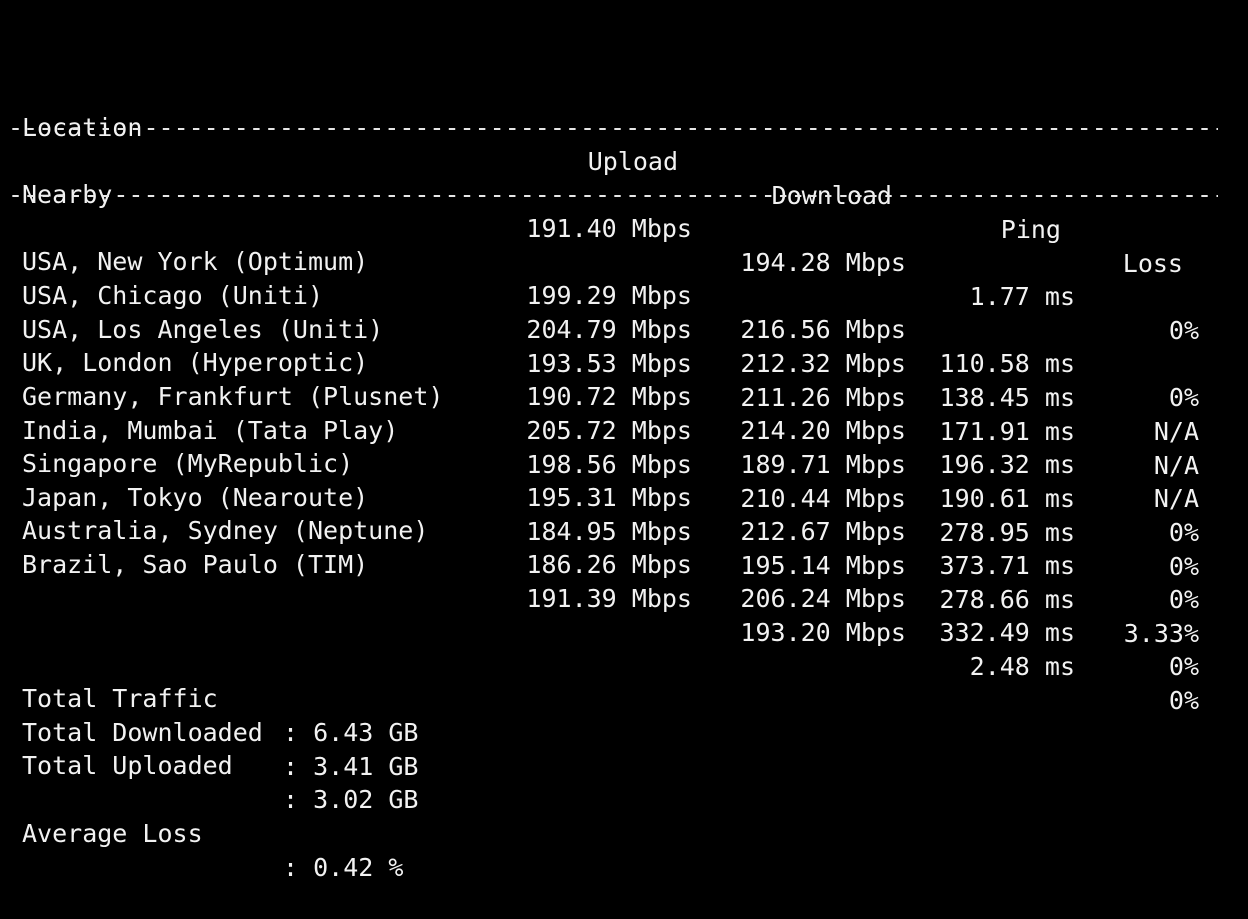 Image resolution: width=1248 pixels, height=919 pixels. What do you see at coordinates (1007, 599) in the screenshot?
I see `cell-ping: 278.66 ms` at bounding box center [1007, 599].